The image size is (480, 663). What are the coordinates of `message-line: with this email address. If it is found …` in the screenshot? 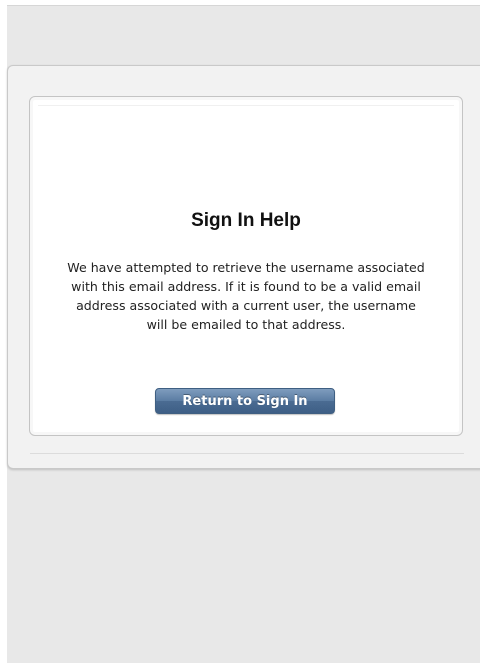 It's located at (246, 286).